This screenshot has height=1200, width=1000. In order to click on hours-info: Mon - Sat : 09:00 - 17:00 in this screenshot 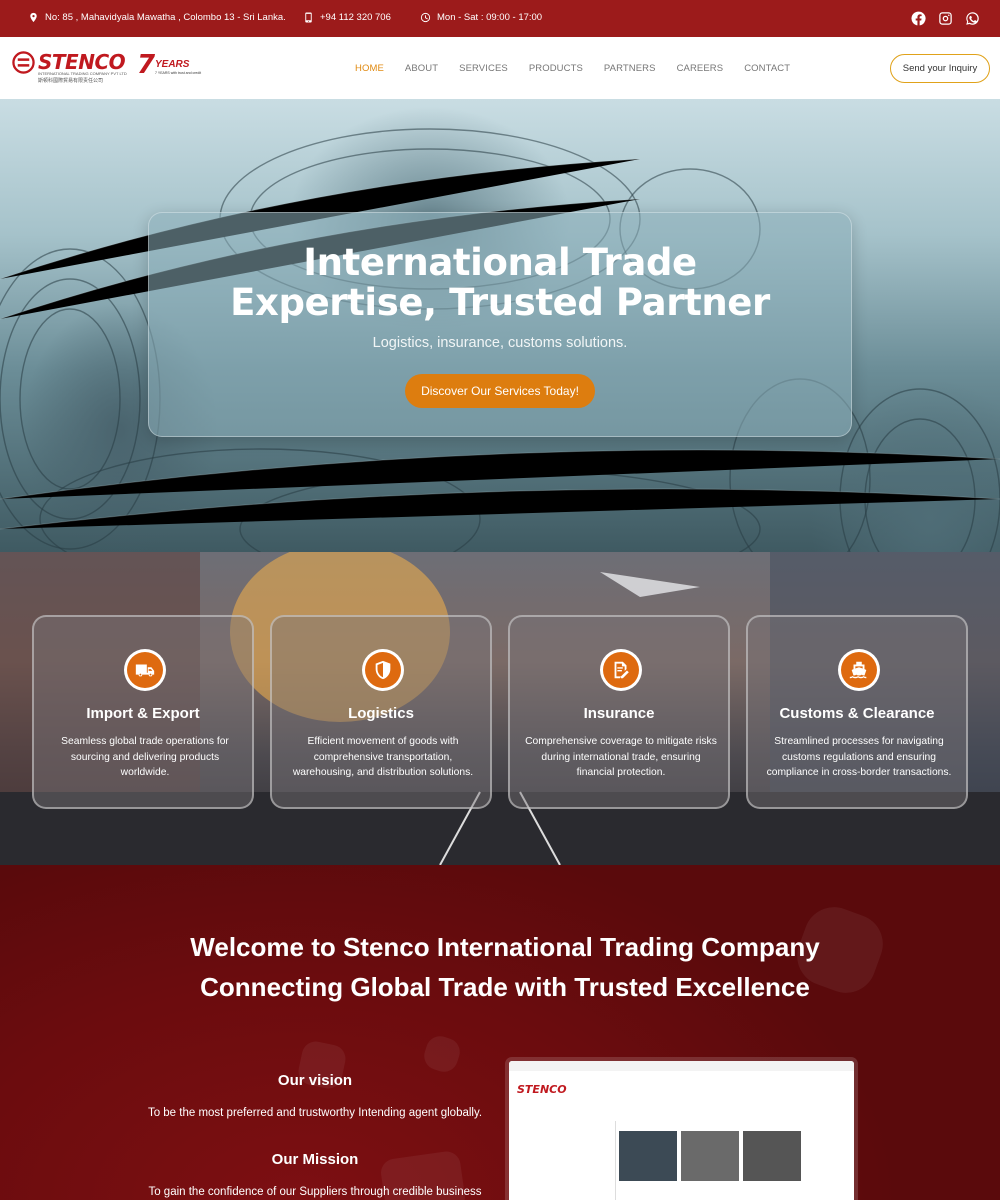, I will do `click(481, 17)`.